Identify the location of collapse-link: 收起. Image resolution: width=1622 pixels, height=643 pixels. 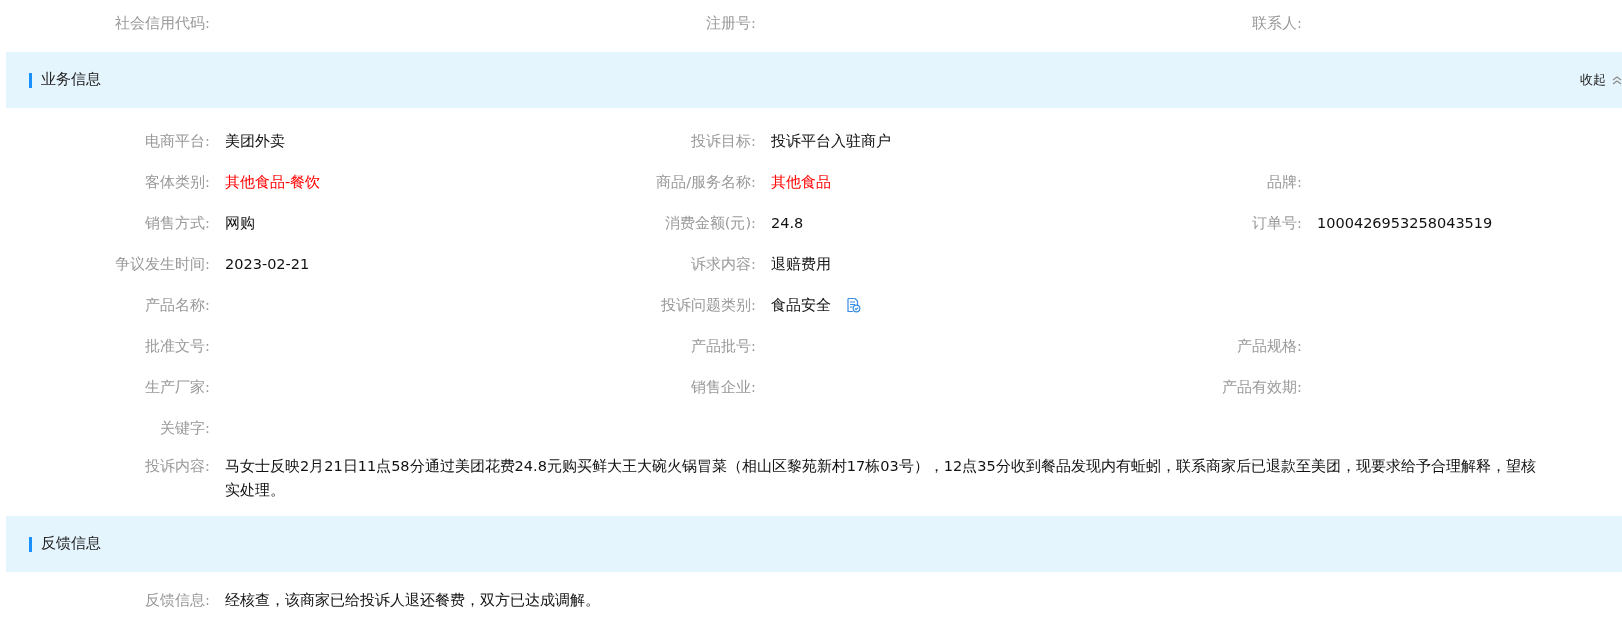
(1601, 80).